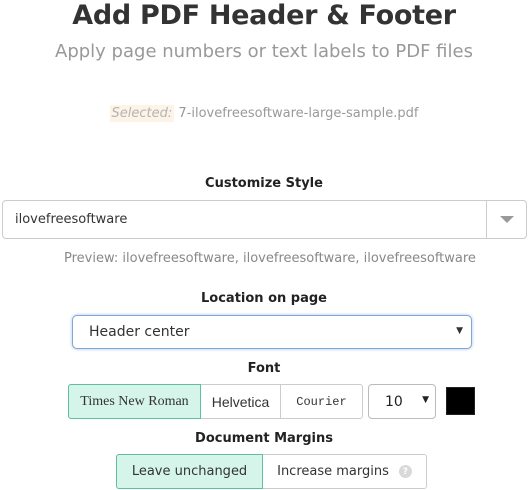  I want to click on location-selected-value: Header center, so click(139, 332).